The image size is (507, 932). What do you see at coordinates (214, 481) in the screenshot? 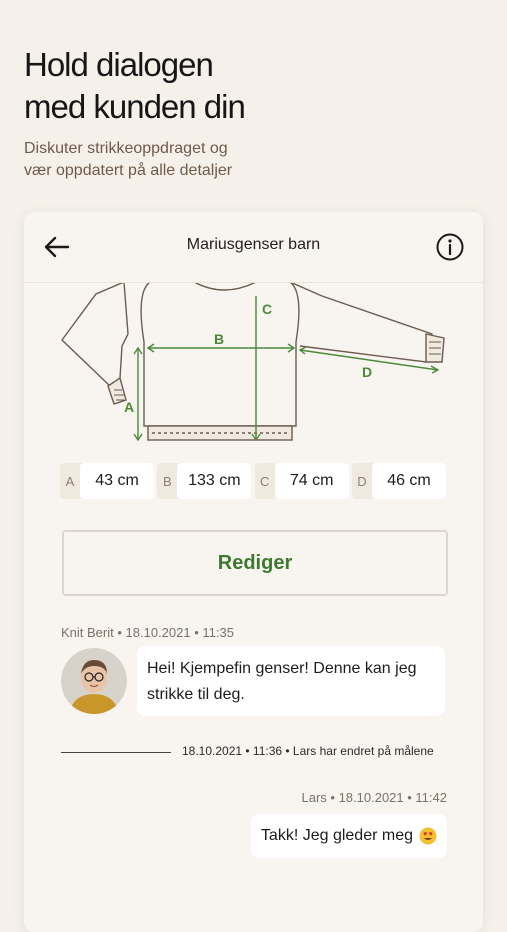
I see `measure-b-value: 133 cm` at bounding box center [214, 481].